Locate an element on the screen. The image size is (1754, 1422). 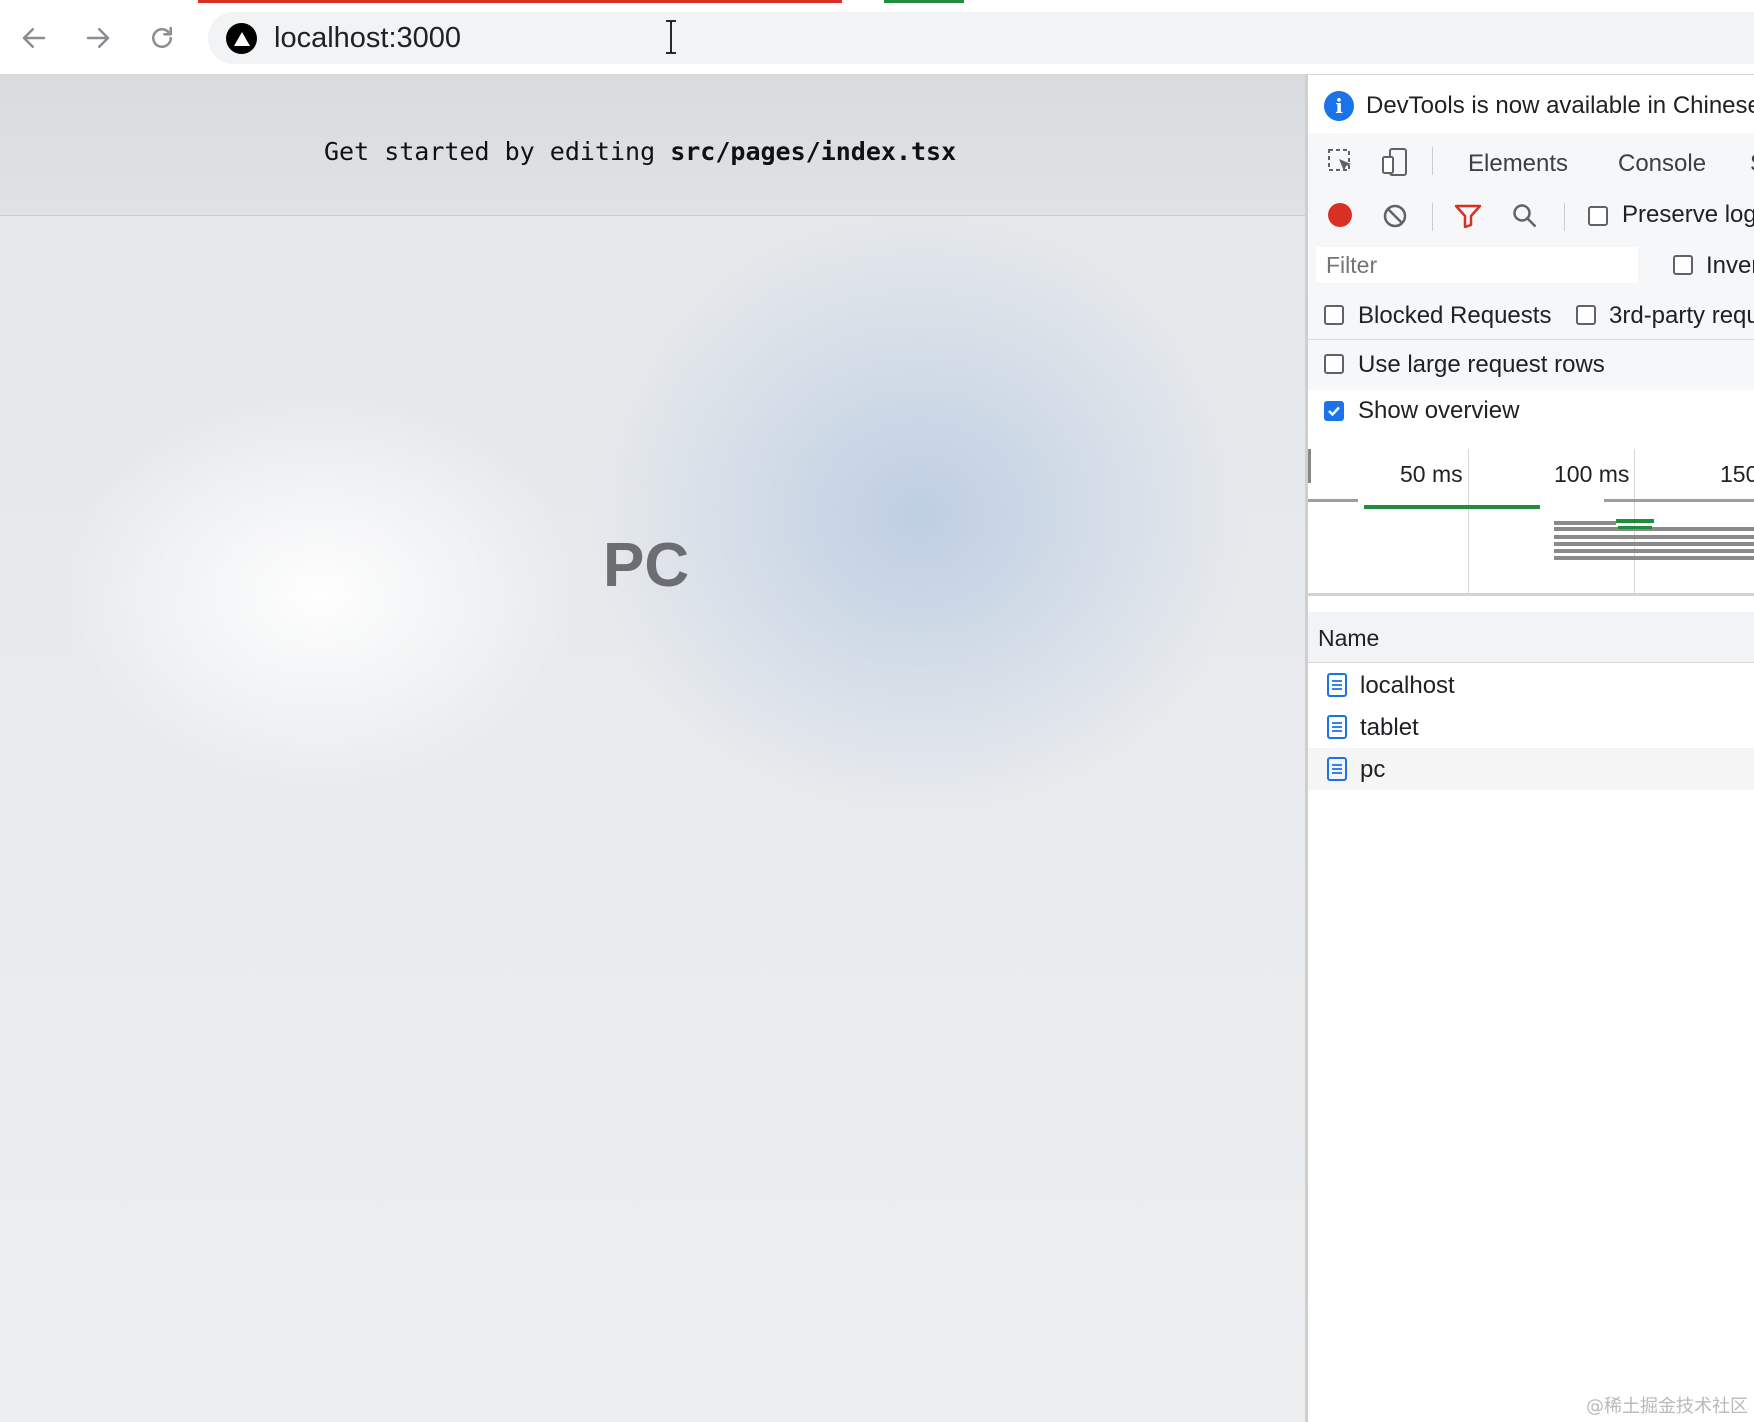
request-row: tablet is located at coordinates (1531, 727).